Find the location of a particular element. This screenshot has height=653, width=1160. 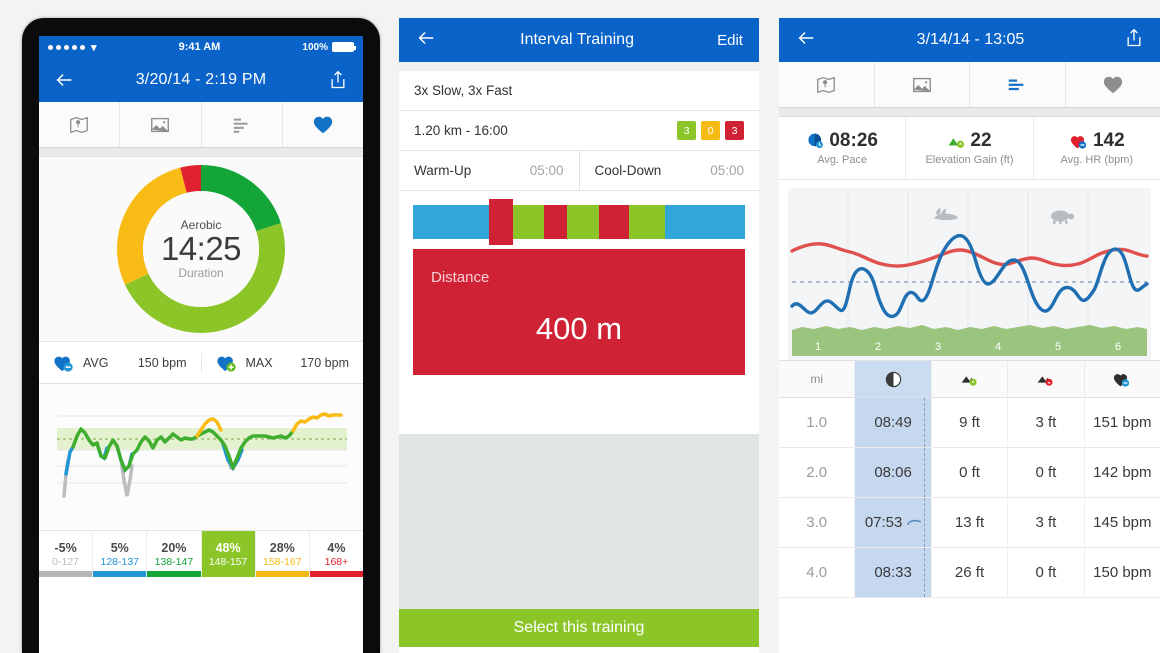

table-row: 3.0 07:53 13 ft 3 ft 145 bpm is located at coordinates (969, 523).